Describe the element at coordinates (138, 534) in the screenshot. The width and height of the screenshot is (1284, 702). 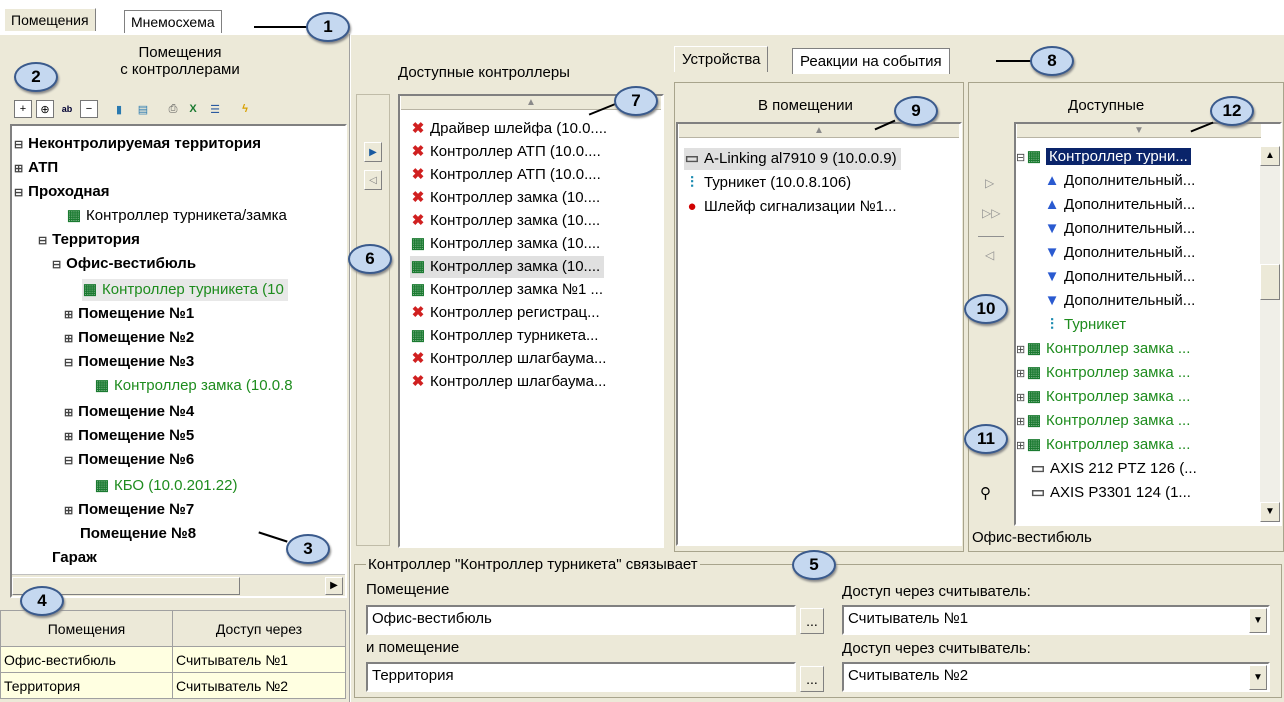
I see `tree-node: Помещение №8` at that location.